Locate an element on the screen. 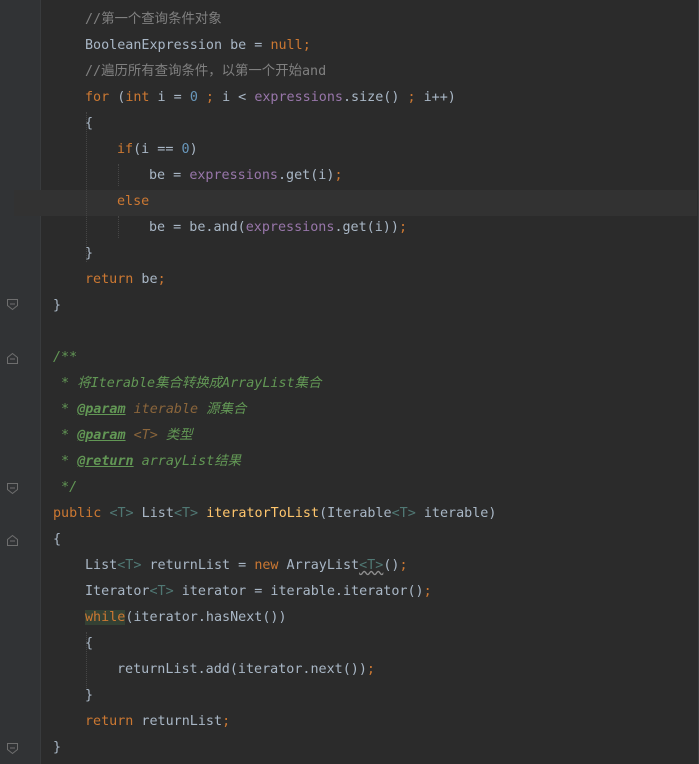 The height and width of the screenshot is (764, 699). param-type: (Iterable is located at coordinates (355, 513).